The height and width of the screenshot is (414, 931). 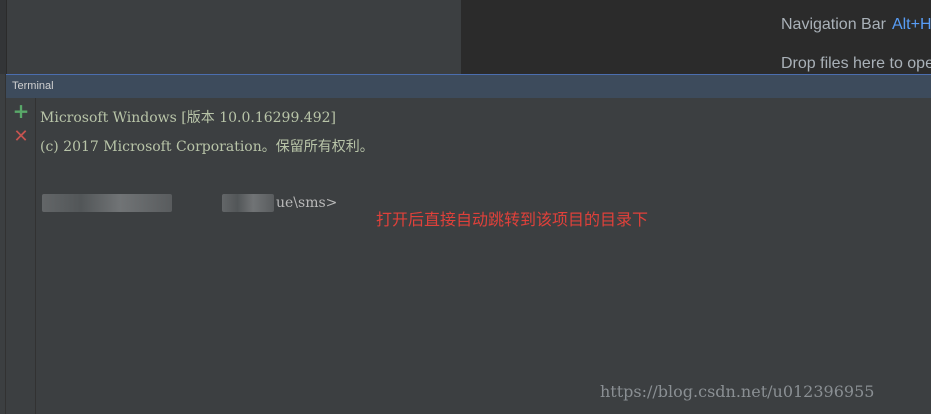 I want to click on terminal-line: Microsoft Windows [版本 10.0.16299.492], so click(x=188, y=118).